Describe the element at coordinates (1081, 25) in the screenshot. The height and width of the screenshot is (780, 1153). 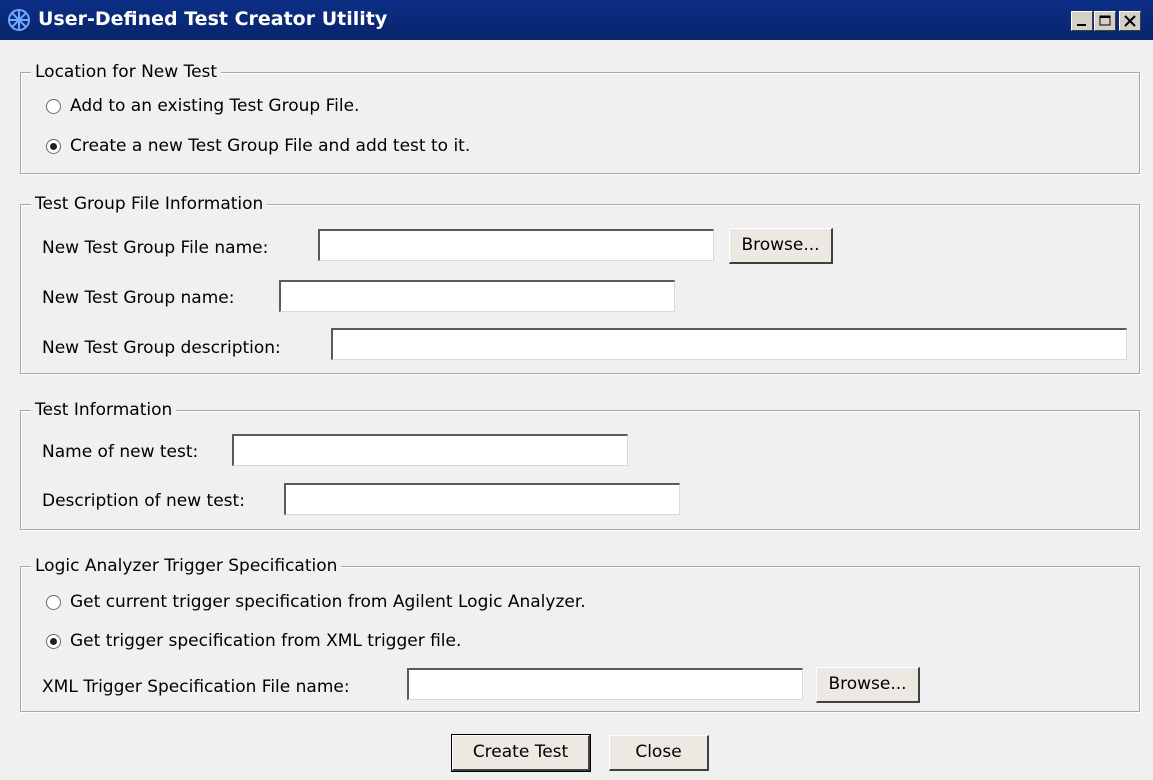
I see `minimize-icon` at that location.